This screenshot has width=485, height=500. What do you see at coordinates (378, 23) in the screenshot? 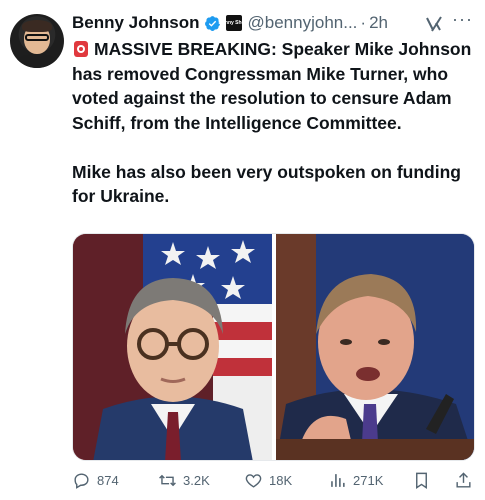
I see `timestamp: 2h` at bounding box center [378, 23].